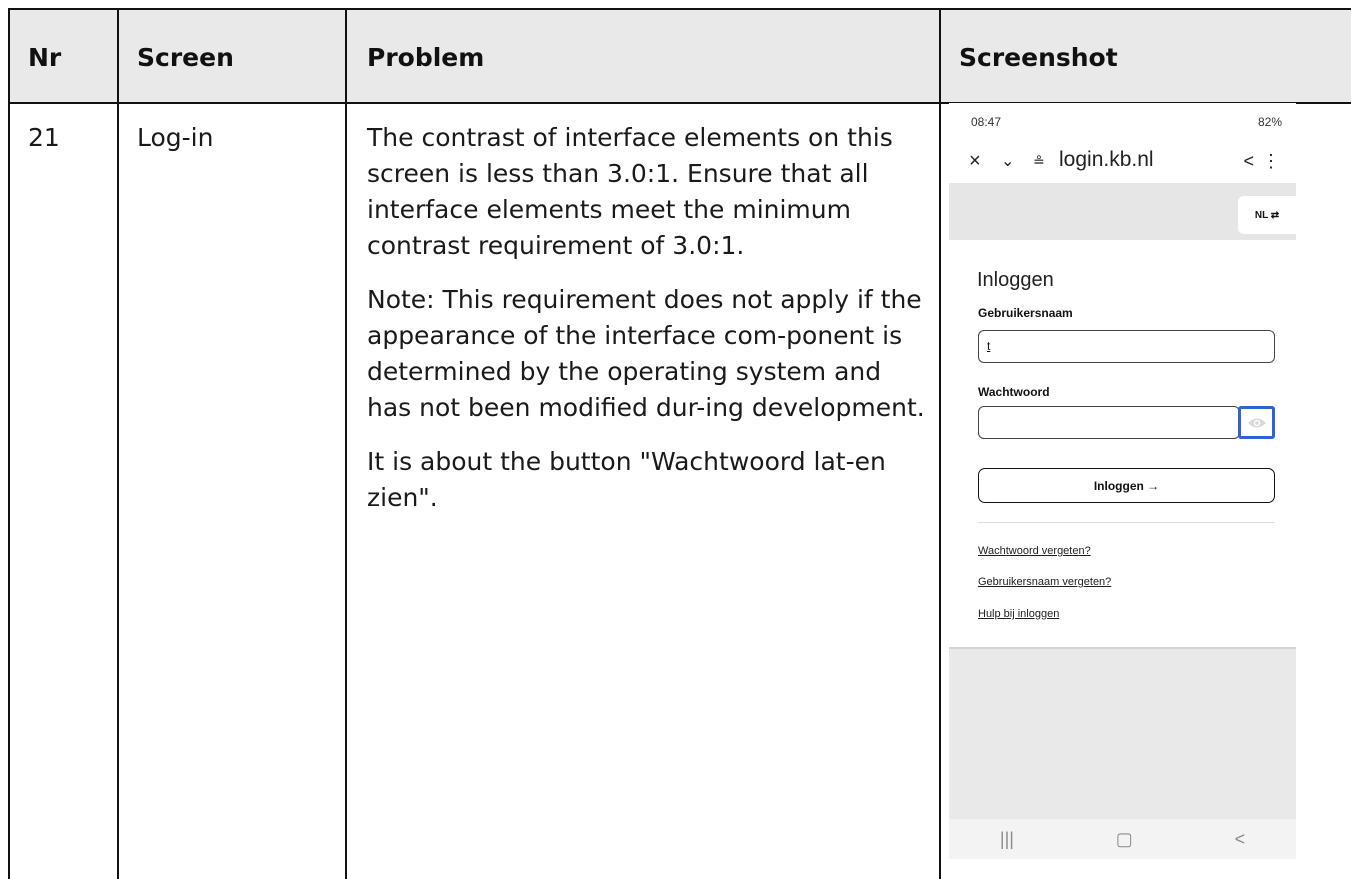 The image size is (1351, 879). What do you see at coordinates (1025, 313) in the screenshot?
I see `username-label: Gebruikersnaam` at bounding box center [1025, 313].